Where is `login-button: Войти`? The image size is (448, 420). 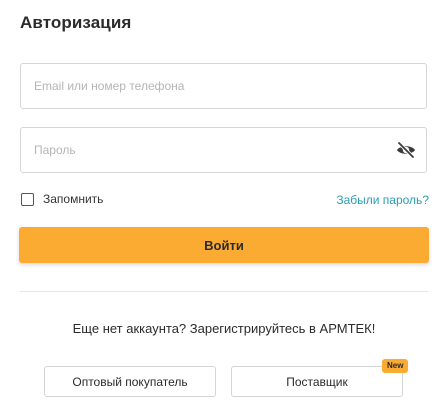 login-button: Войти is located at coordinates (224, 245).